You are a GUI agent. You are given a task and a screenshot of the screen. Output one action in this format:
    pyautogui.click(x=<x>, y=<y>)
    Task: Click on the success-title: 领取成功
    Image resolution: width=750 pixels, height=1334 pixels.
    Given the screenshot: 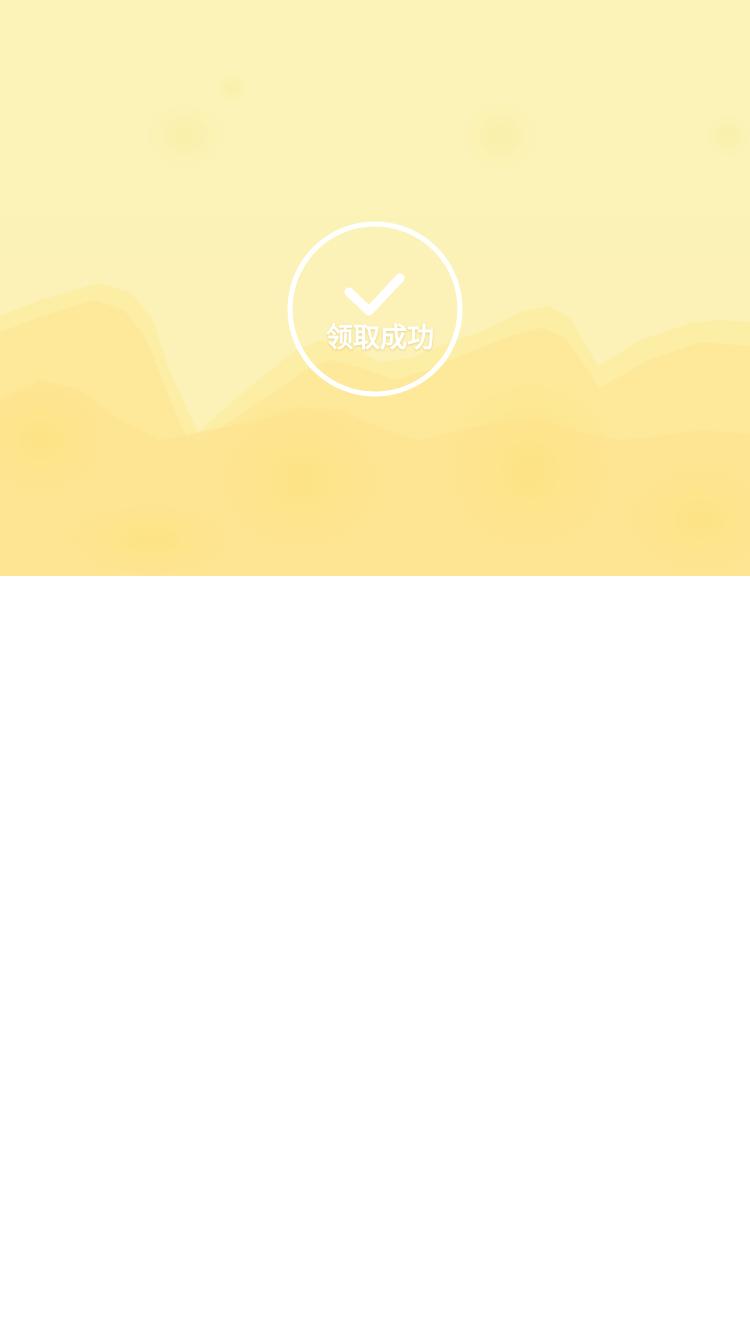 What is the action you would take?
    pyautogui.click(x=380, y=338)
    